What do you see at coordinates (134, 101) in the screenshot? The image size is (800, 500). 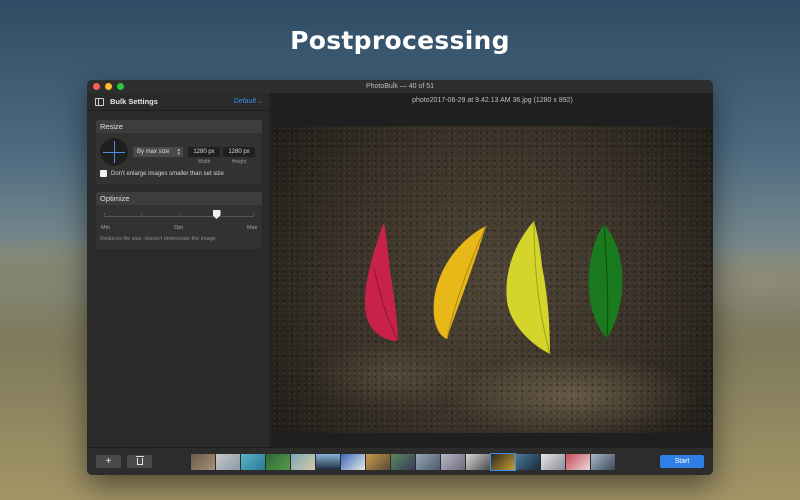 I see `sidebar-title: Bulk Settings` at bounding box center [134, 101].